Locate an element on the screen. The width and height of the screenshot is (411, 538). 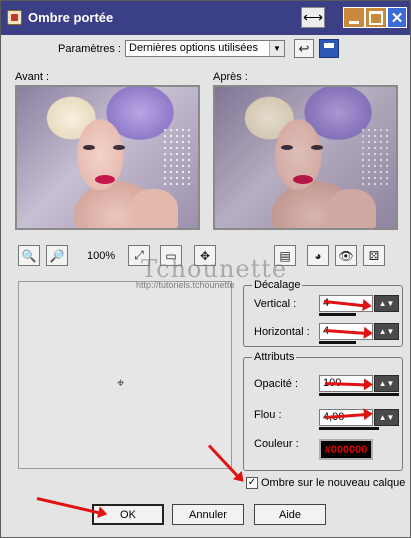
horizontal-slider is located at coordinates (337, 342).